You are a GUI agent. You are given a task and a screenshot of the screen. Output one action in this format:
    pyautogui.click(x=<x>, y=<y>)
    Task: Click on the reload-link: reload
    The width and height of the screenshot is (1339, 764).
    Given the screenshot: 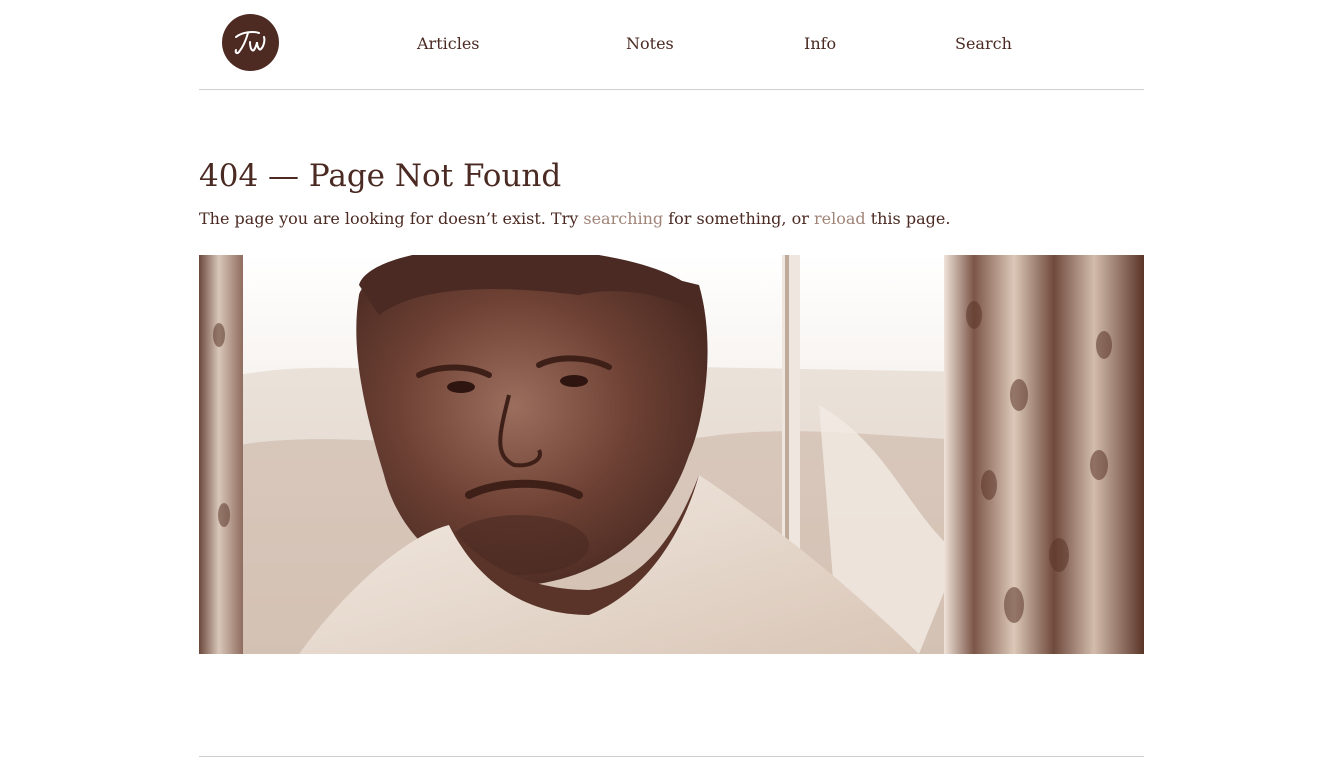 What is the action you would take?
    pyautogui.click(x=840, y=218)
    